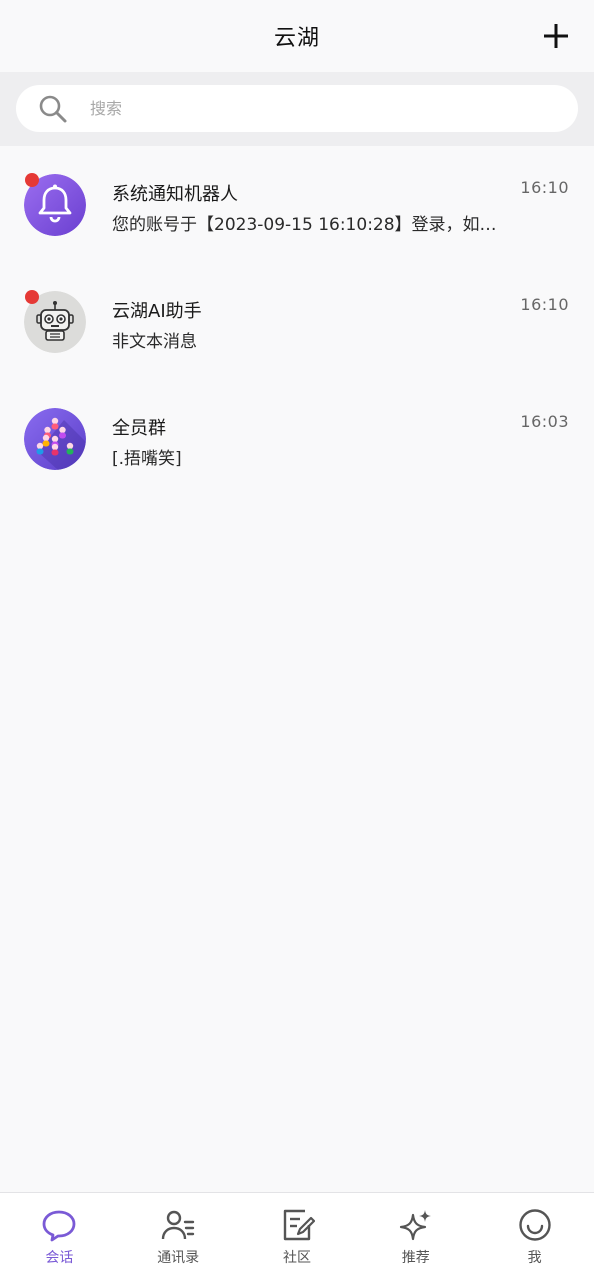 This screenshot has height=1280, width=594. I want to click on chat-bubble-icon, so click(59, 1226).